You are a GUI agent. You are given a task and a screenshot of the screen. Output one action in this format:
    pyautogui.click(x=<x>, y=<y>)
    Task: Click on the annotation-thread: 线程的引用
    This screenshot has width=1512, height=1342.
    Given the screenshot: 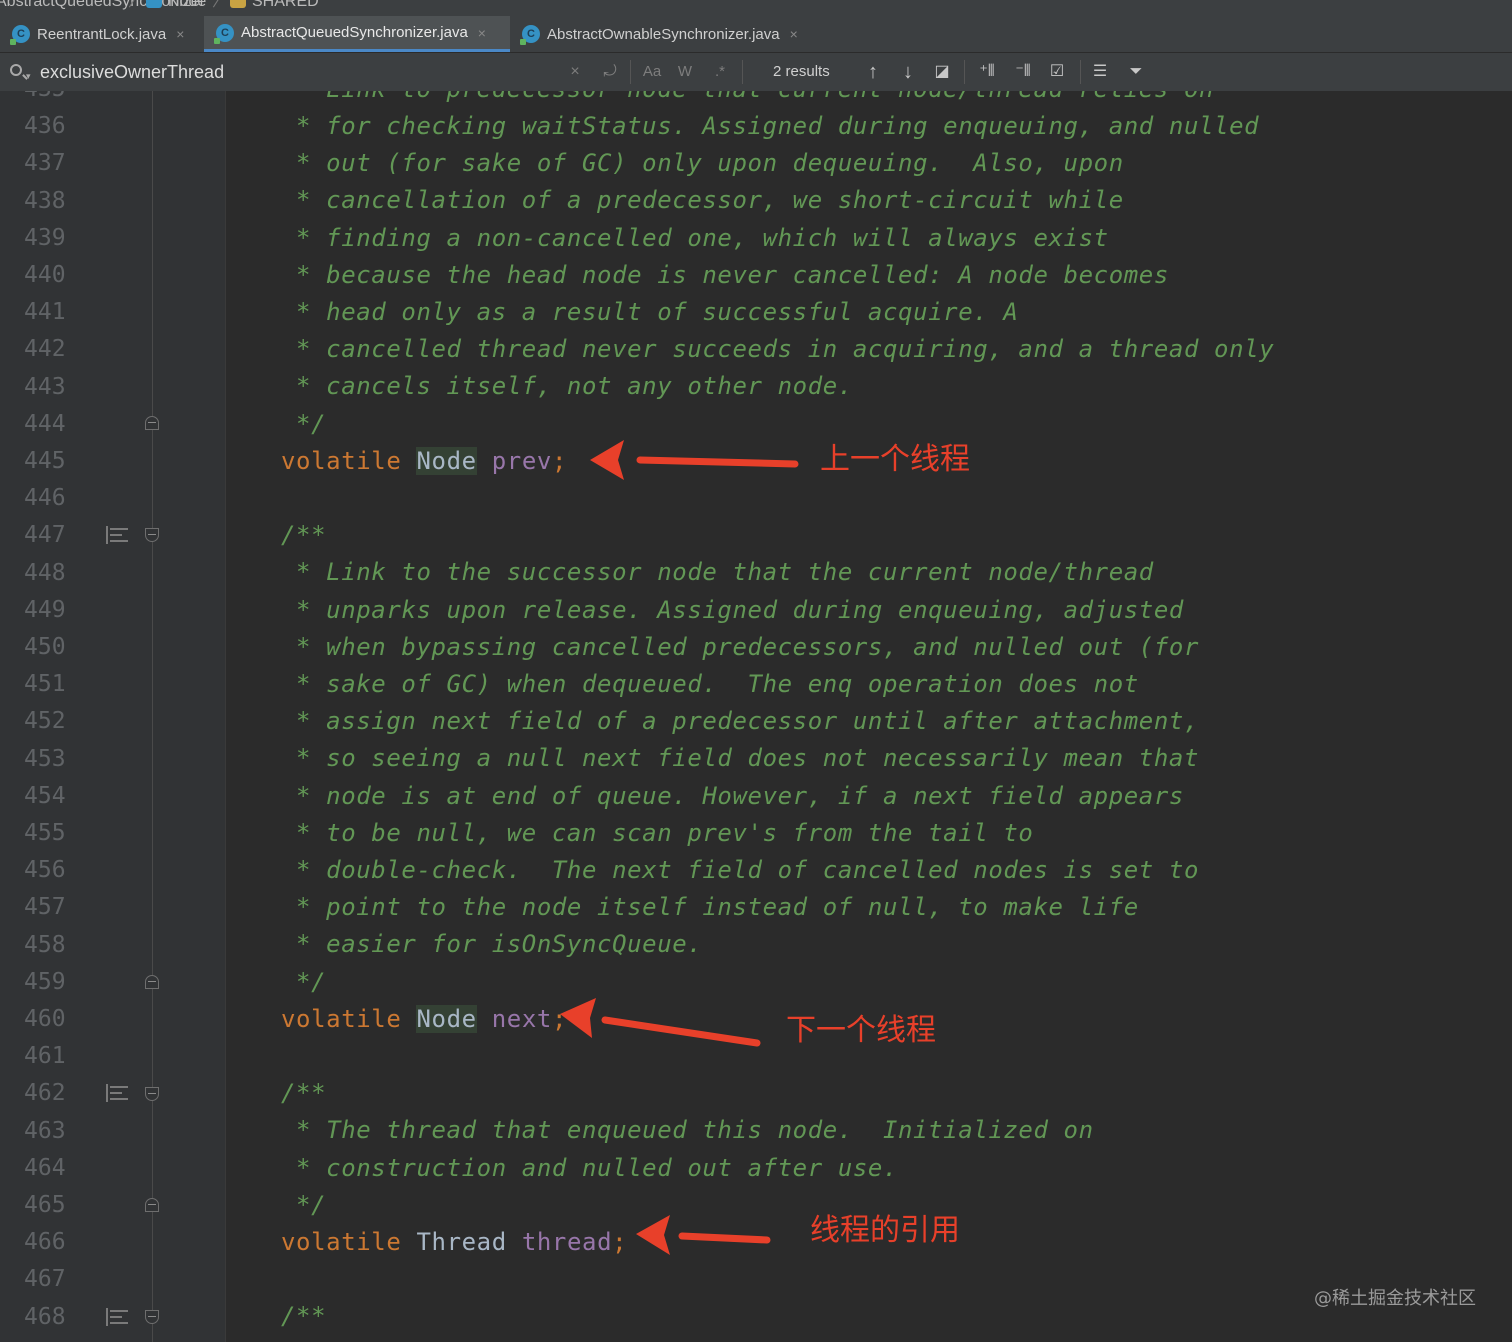 What is the action you would take?
    pyautogui.click(x=885, y=1230)
    